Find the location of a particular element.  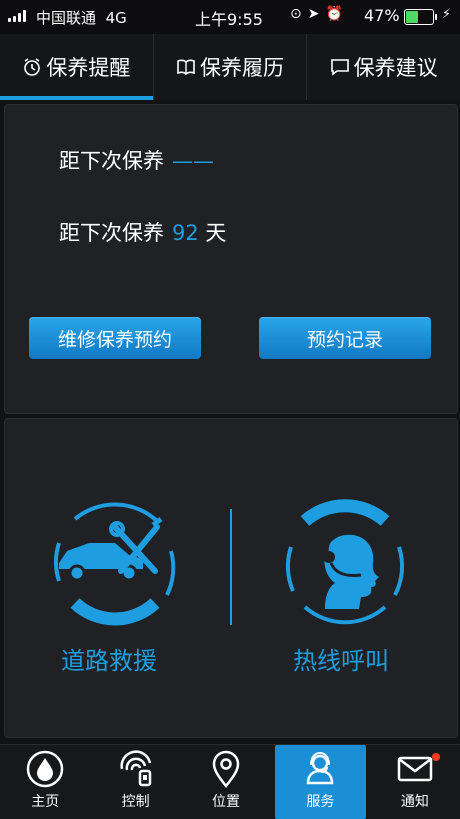

notification-badge is located at coordinates (436, 757).